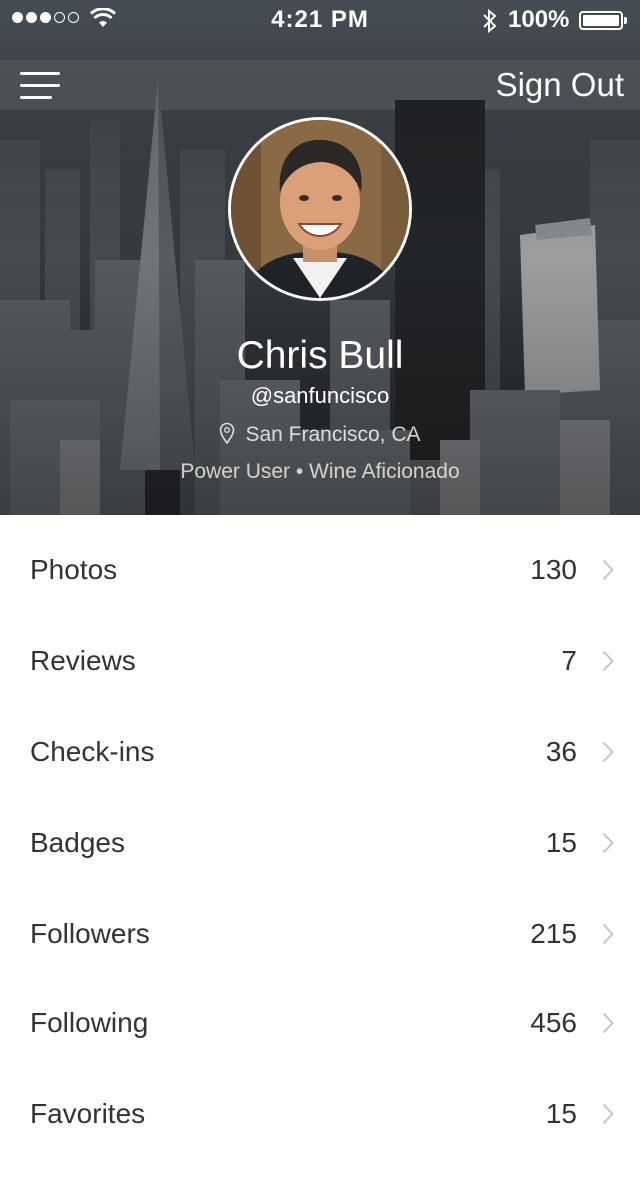 Image resolution: width=640 pixels, height=1186 pixels. Describe the element at coordinates (320, 20) in the screenshot. I see `status-bar: 4:21 PM 100%` at that location.